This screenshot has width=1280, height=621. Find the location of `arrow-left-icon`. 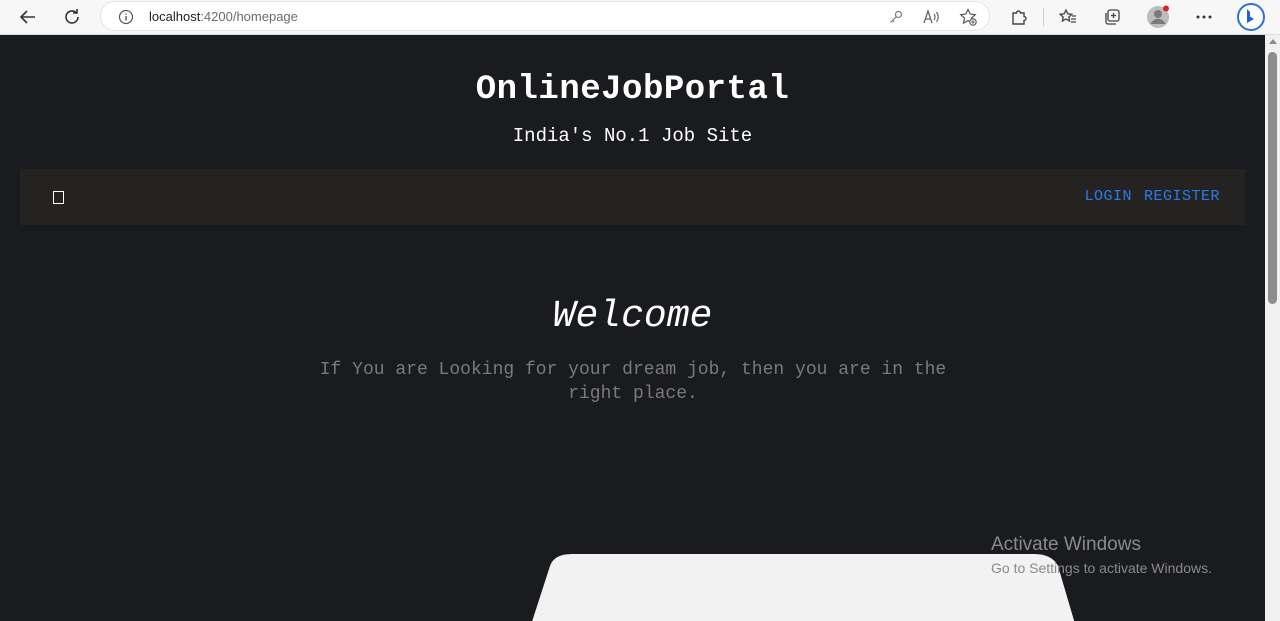

arrow-left-icon is located at coordinates (27, 17).